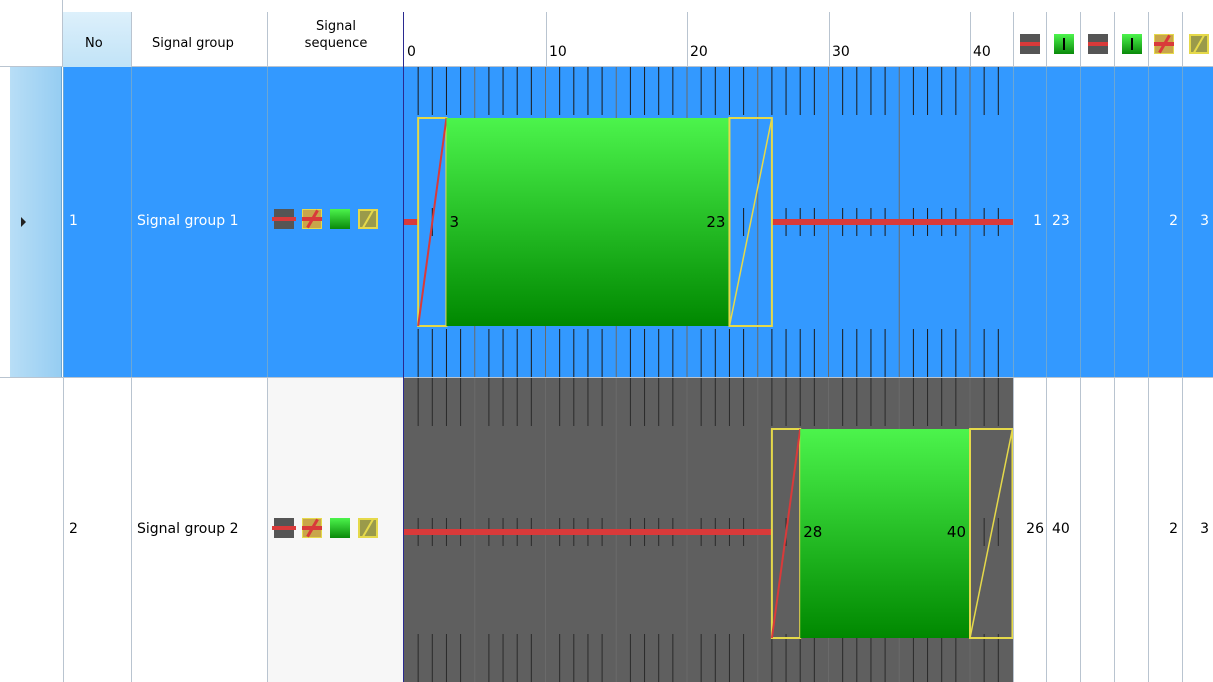 The width and height of the screenshot is (1213, 682). Describe the element at coordinates (97, 530) in the screenshot. I see `cell-no: 2` at that location.